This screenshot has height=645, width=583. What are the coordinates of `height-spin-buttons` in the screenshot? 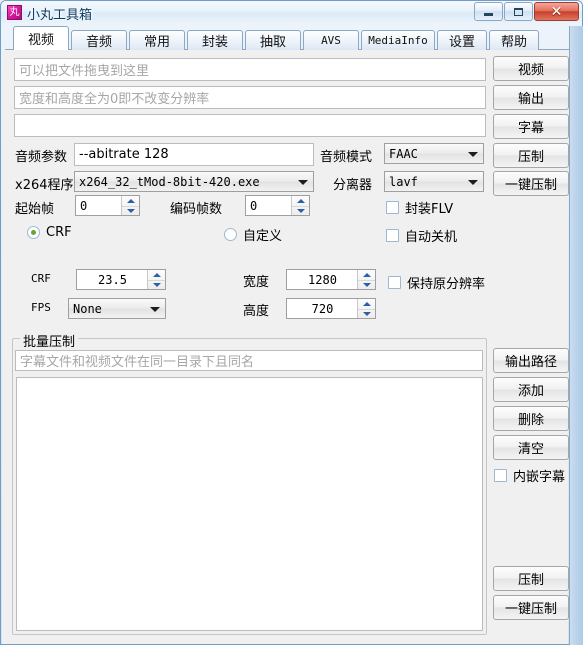 It's located at (366, 308).